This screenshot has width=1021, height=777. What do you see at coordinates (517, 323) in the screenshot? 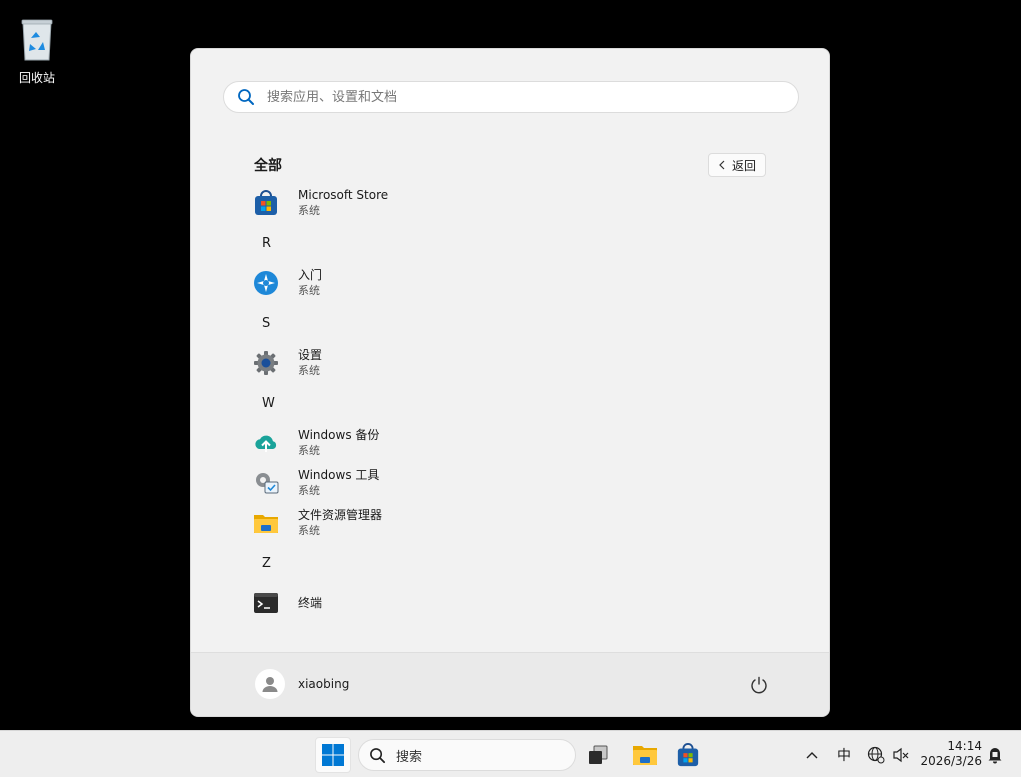
I see `letter-header-s: S` at bounding box center [517, 323].